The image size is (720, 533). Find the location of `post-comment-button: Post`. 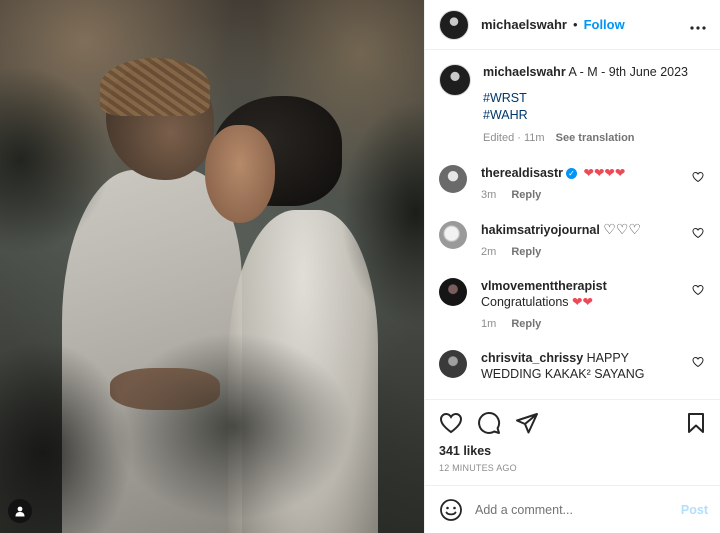

post-comment-button: Post is located at coordinates (694, 510).